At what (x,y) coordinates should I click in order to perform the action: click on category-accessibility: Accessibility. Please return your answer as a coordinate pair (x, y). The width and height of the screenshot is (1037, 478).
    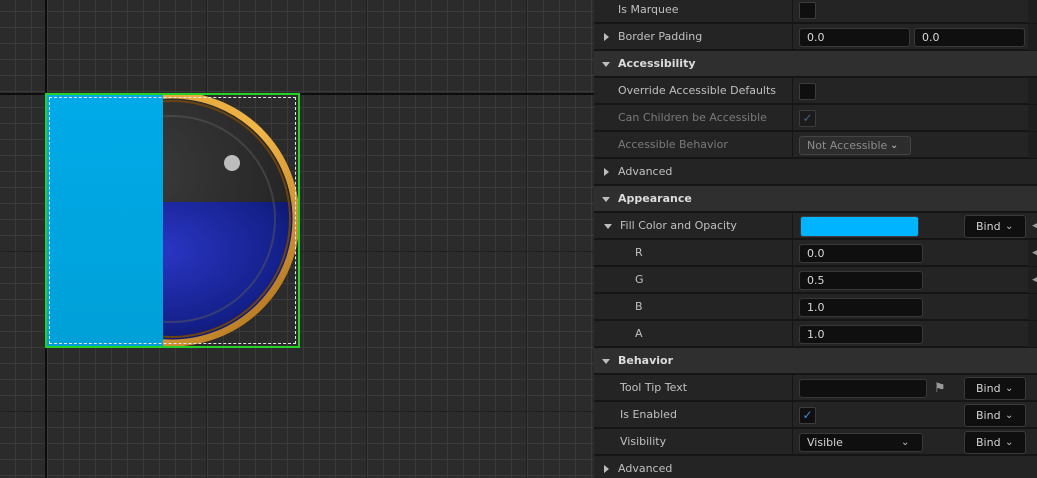
    Looking at the image, I should click on (815, 64).